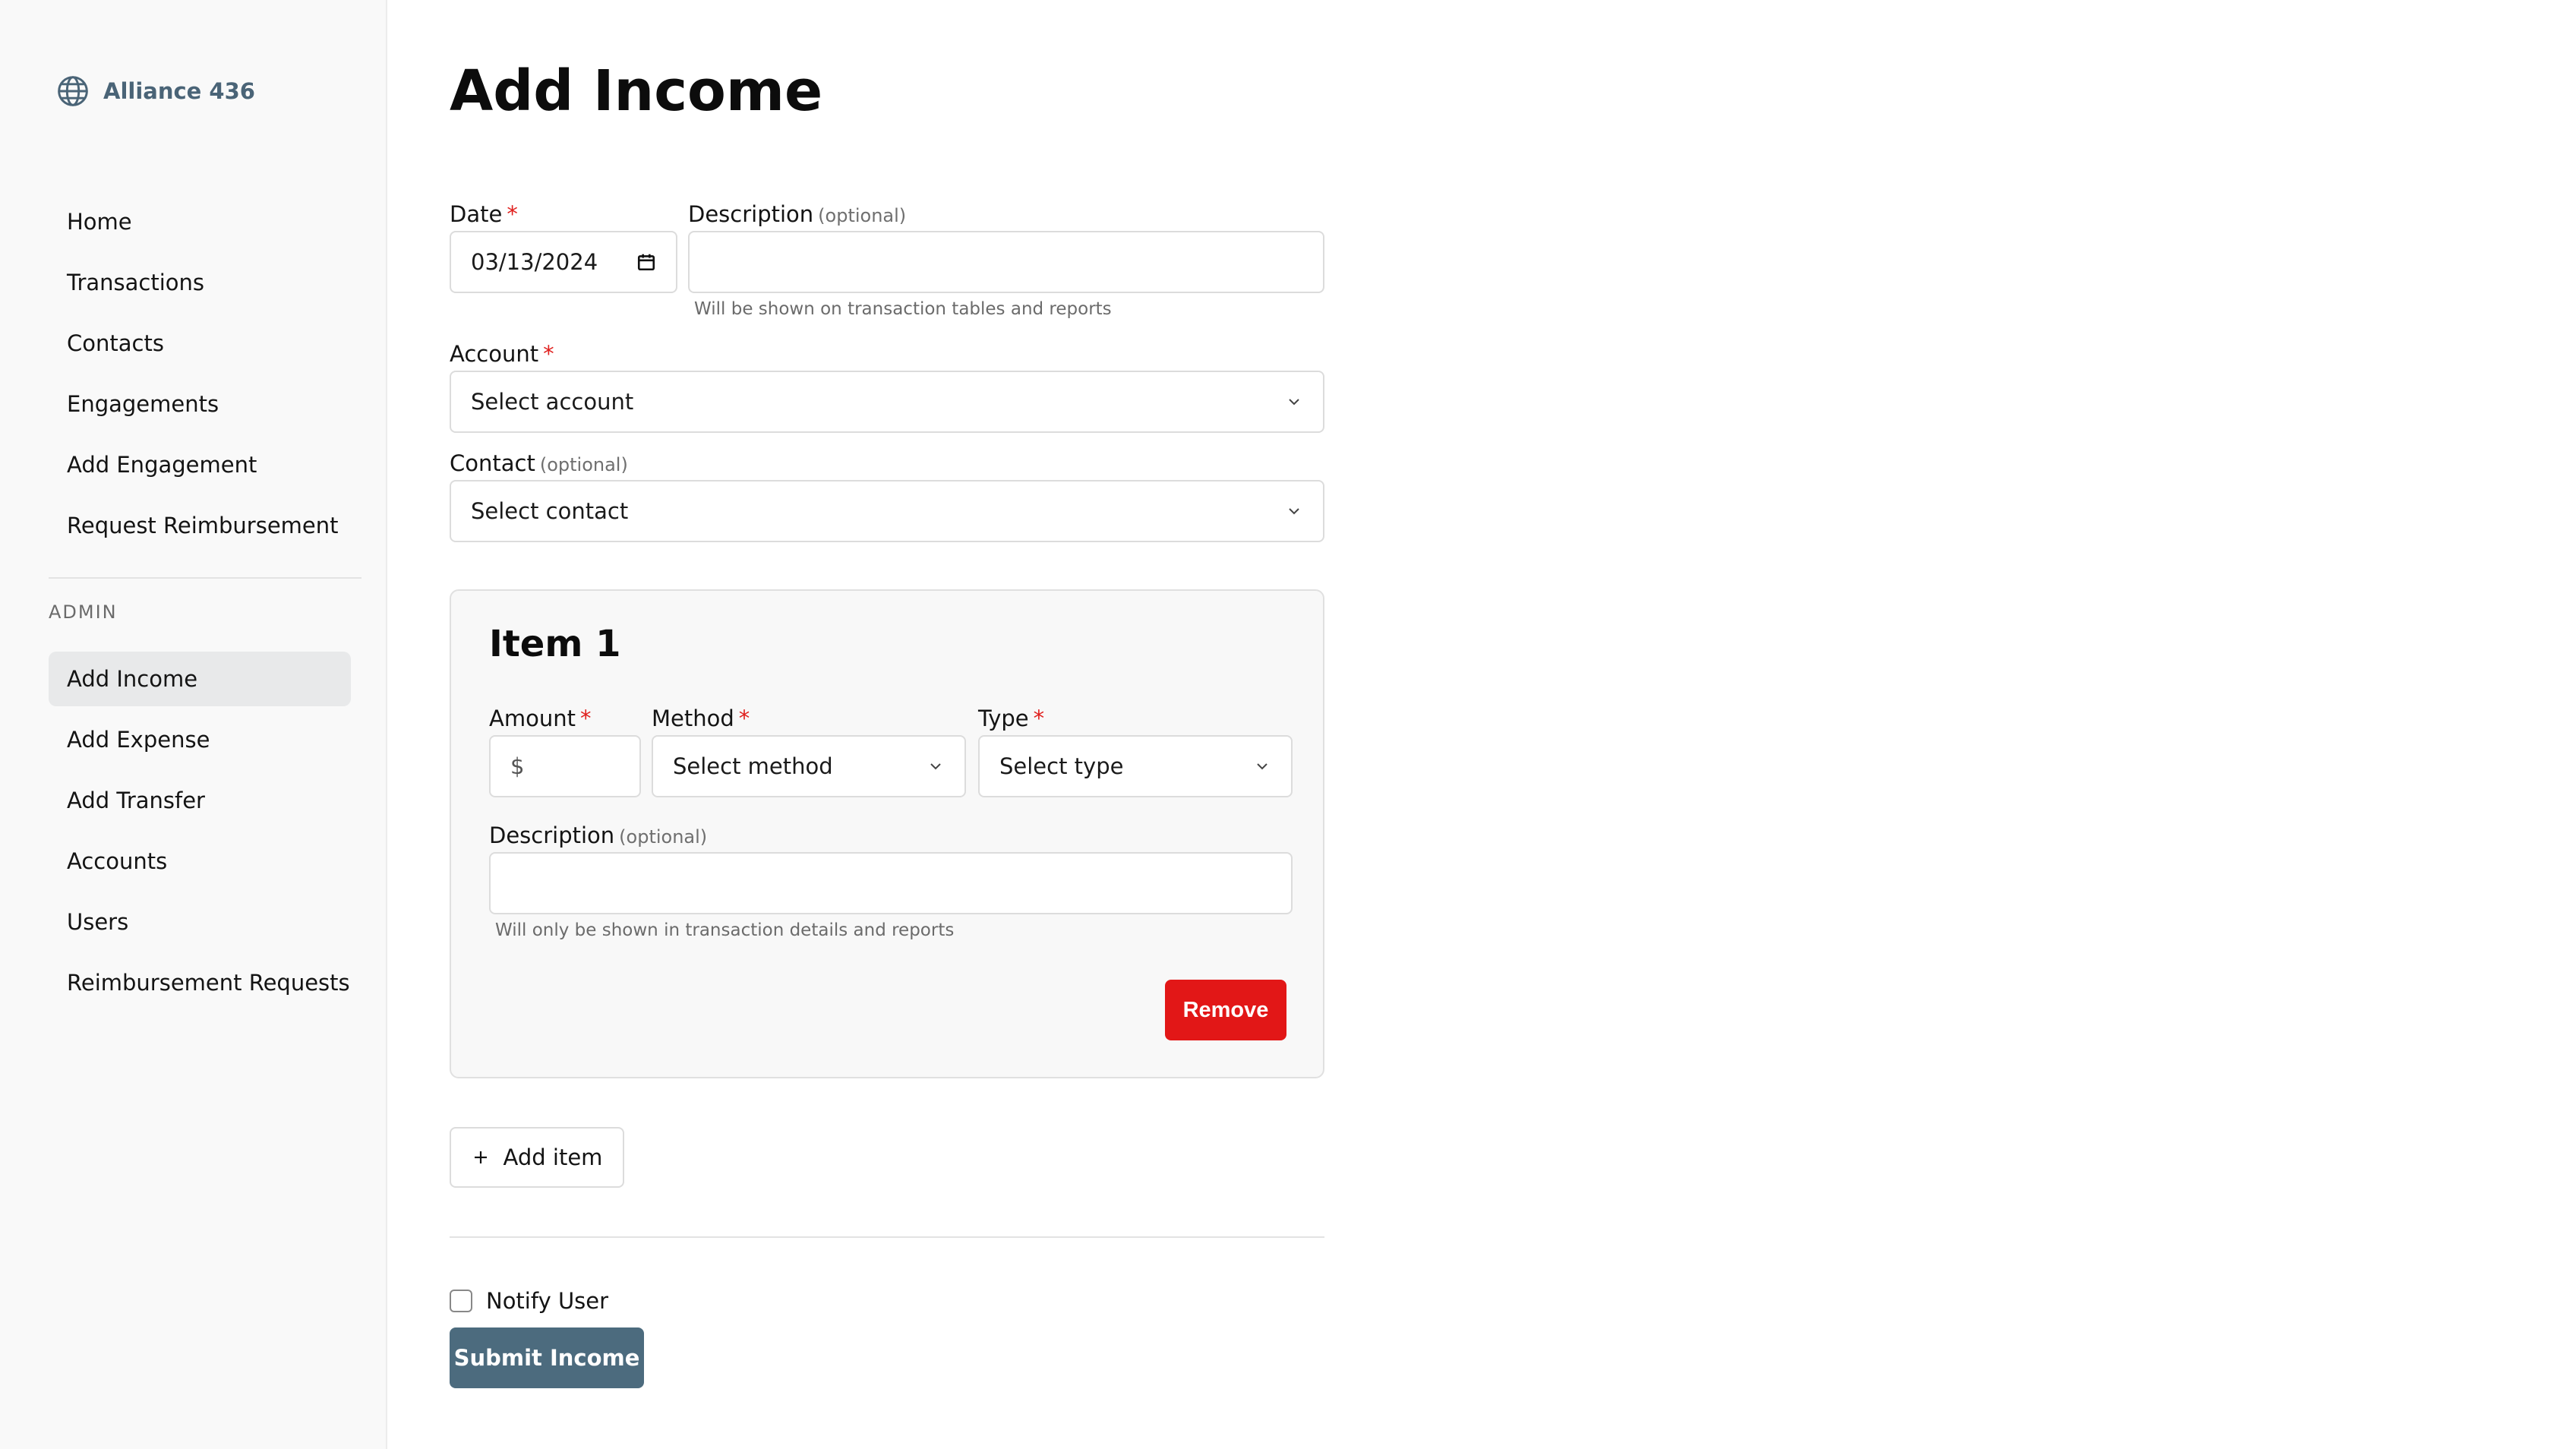  Describe the element at coordinates (200, 464) in the screenshot. I see `sidebar-item-add-engagement: Add Engagement` at that location.